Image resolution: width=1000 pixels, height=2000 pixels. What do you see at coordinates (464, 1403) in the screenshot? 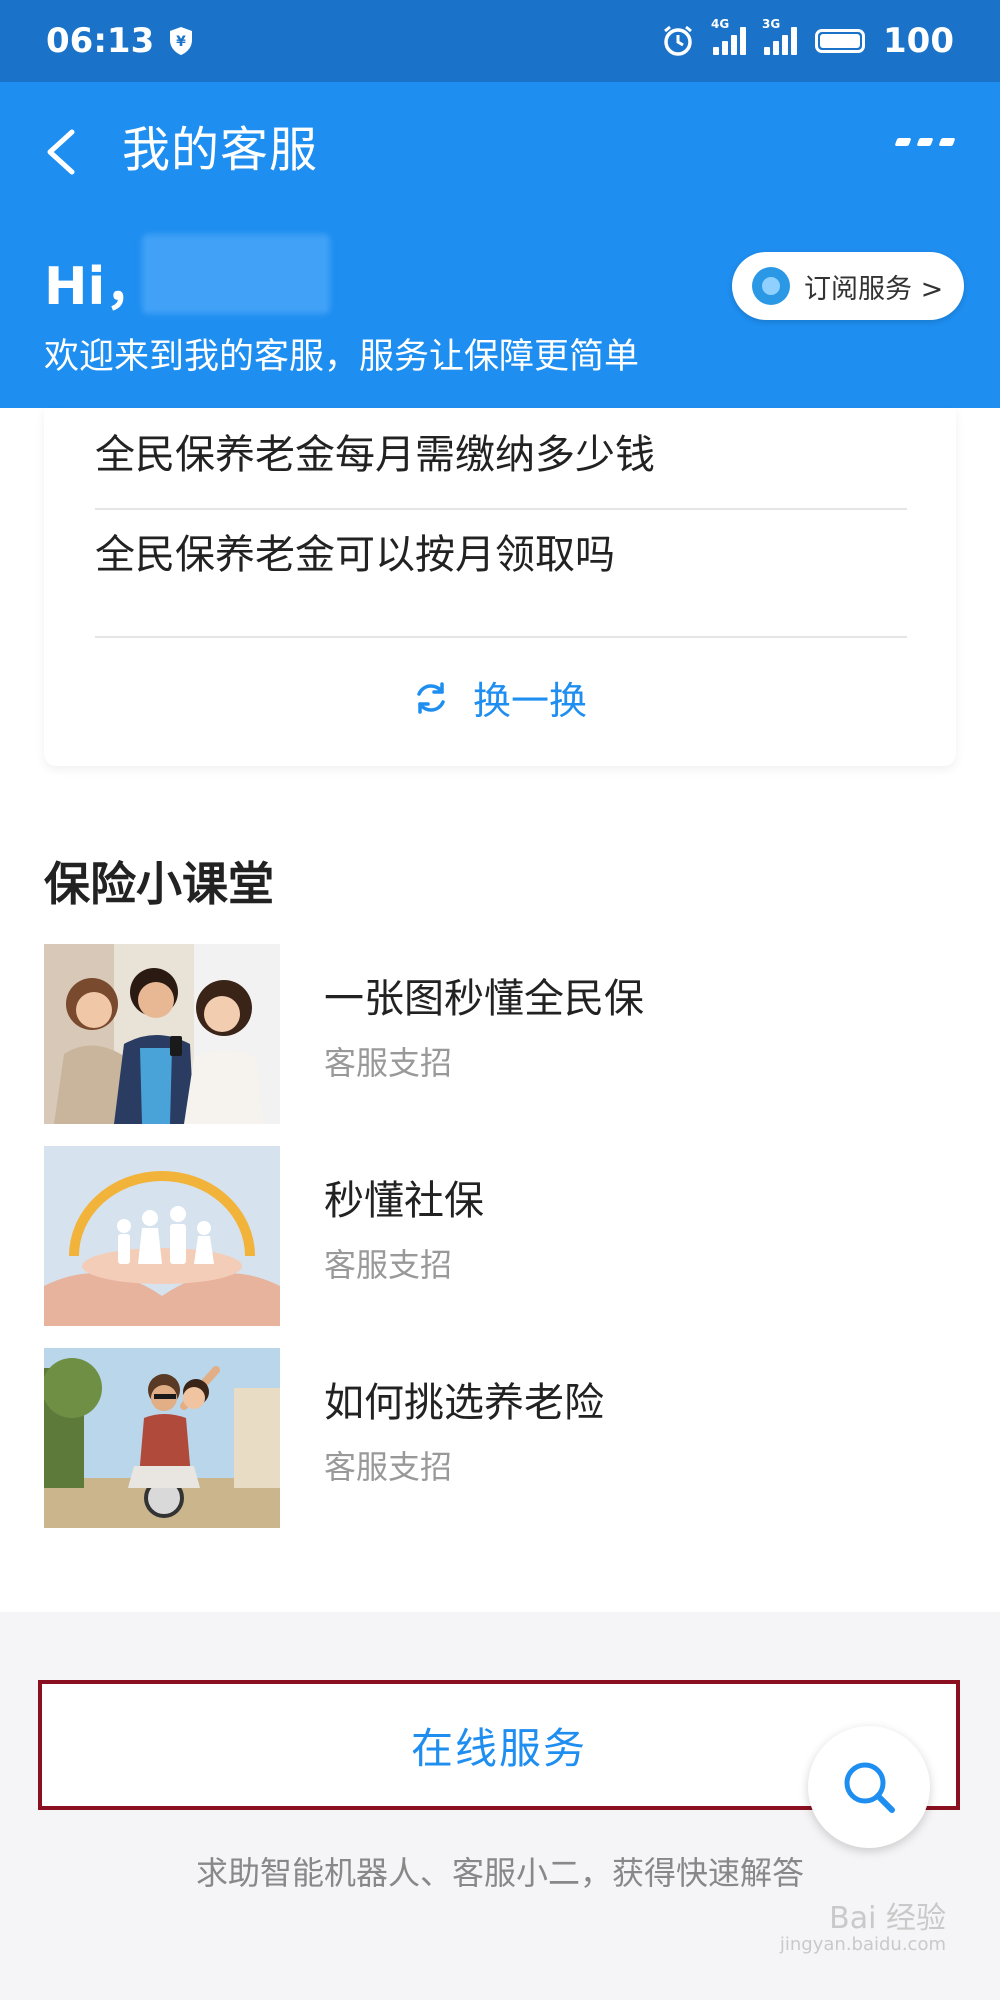
I see `course-title: 如何挑选养老险` at bounding box center [464, 1403].